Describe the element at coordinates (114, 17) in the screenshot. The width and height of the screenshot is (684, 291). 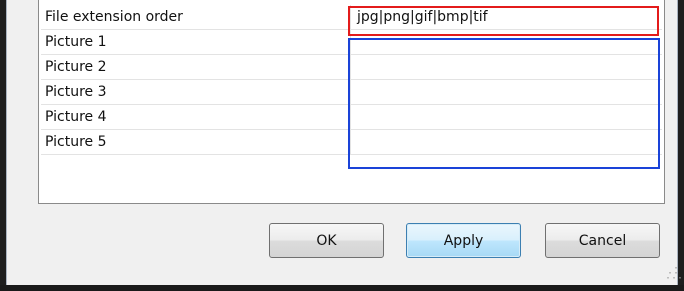
I see `property-name: File extension order` at that location.